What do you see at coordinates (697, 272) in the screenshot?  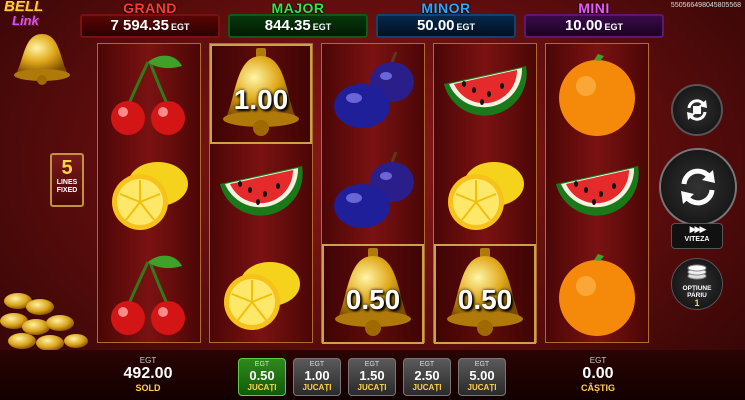 I see `chips-icon` at bounding box center [697, 272].